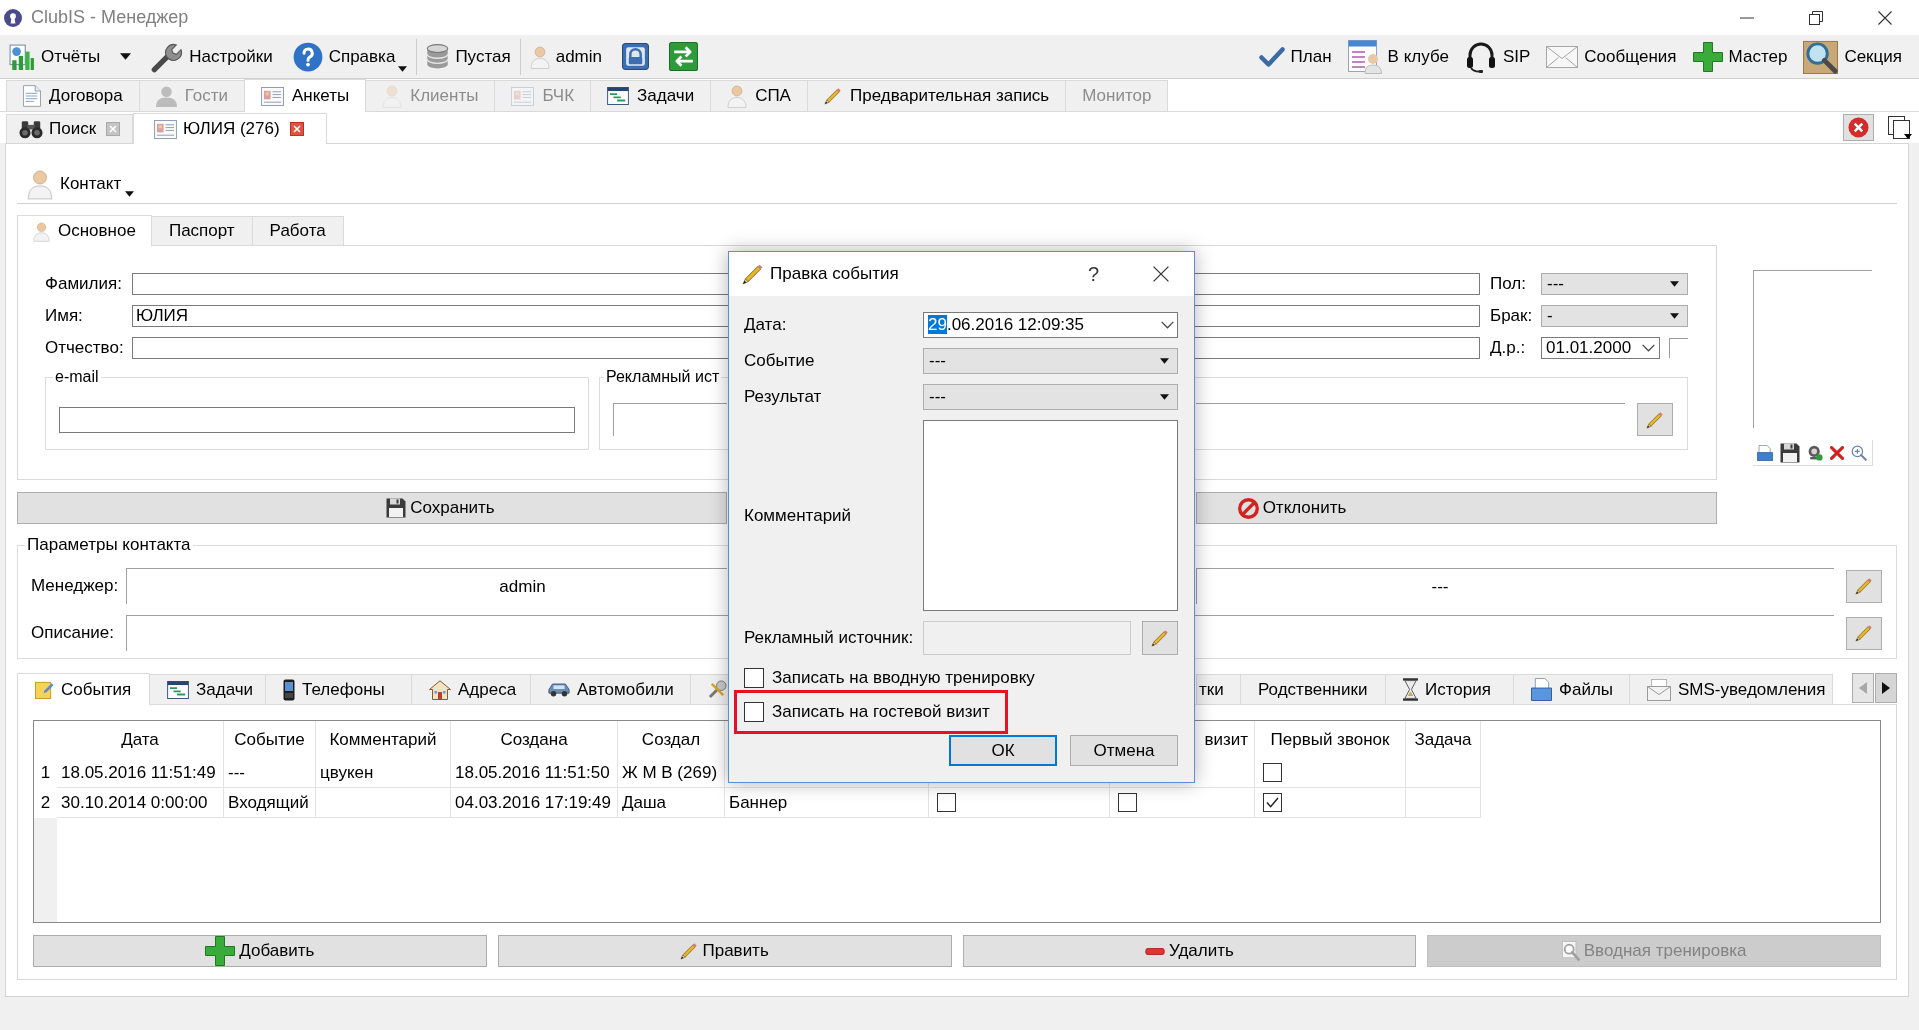 The image size is (1919, 1030). I want to click on tab: Анкеты, so click(305, 95).